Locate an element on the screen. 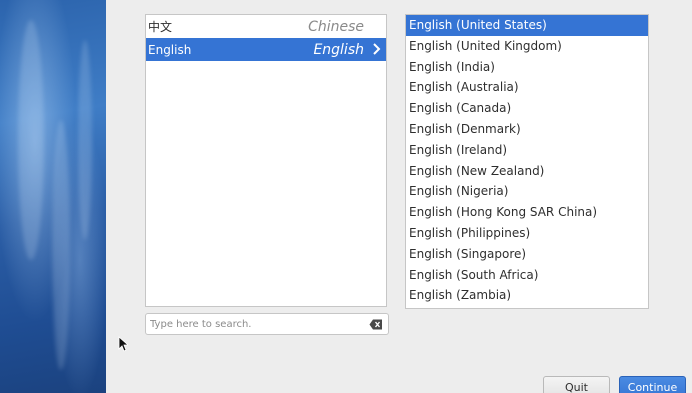  quit-button: Quit is located at coordinates (576, 384).